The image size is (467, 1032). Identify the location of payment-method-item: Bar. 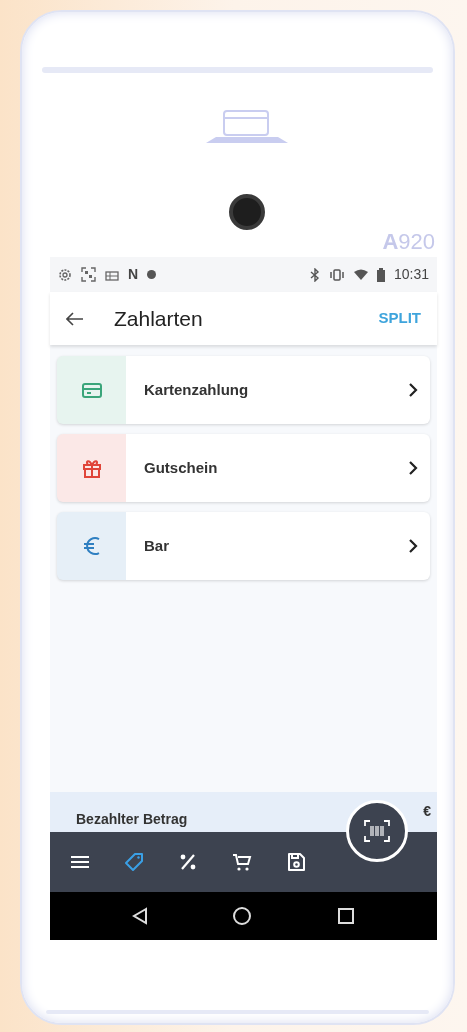
(243, 546).